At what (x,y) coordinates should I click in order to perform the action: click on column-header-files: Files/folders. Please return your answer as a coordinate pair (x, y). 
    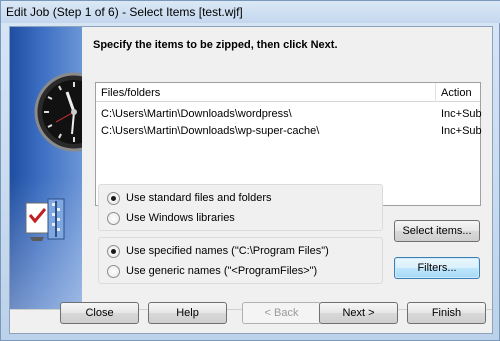
    Looking at the image, I should click on (130, 93).